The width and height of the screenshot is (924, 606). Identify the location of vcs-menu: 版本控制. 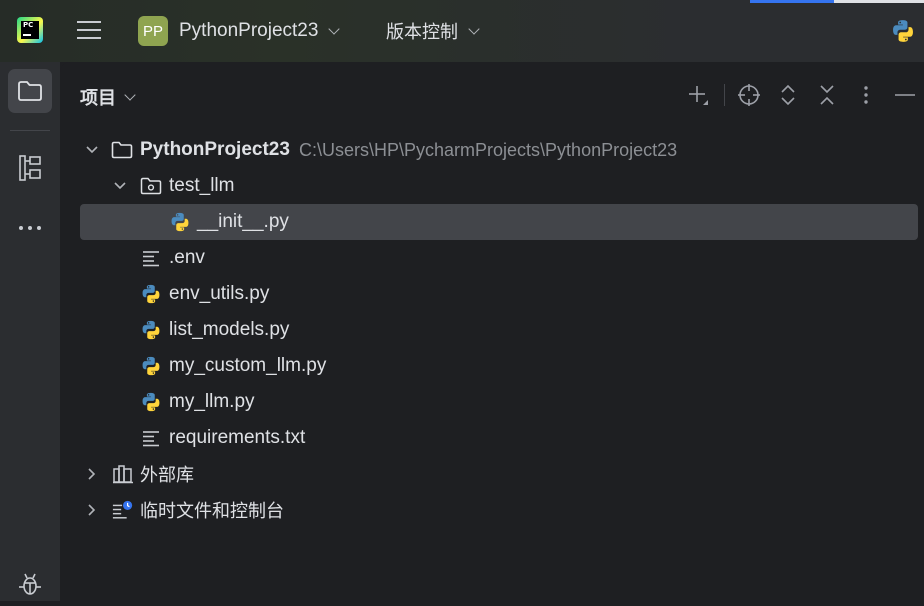
(433, 31).